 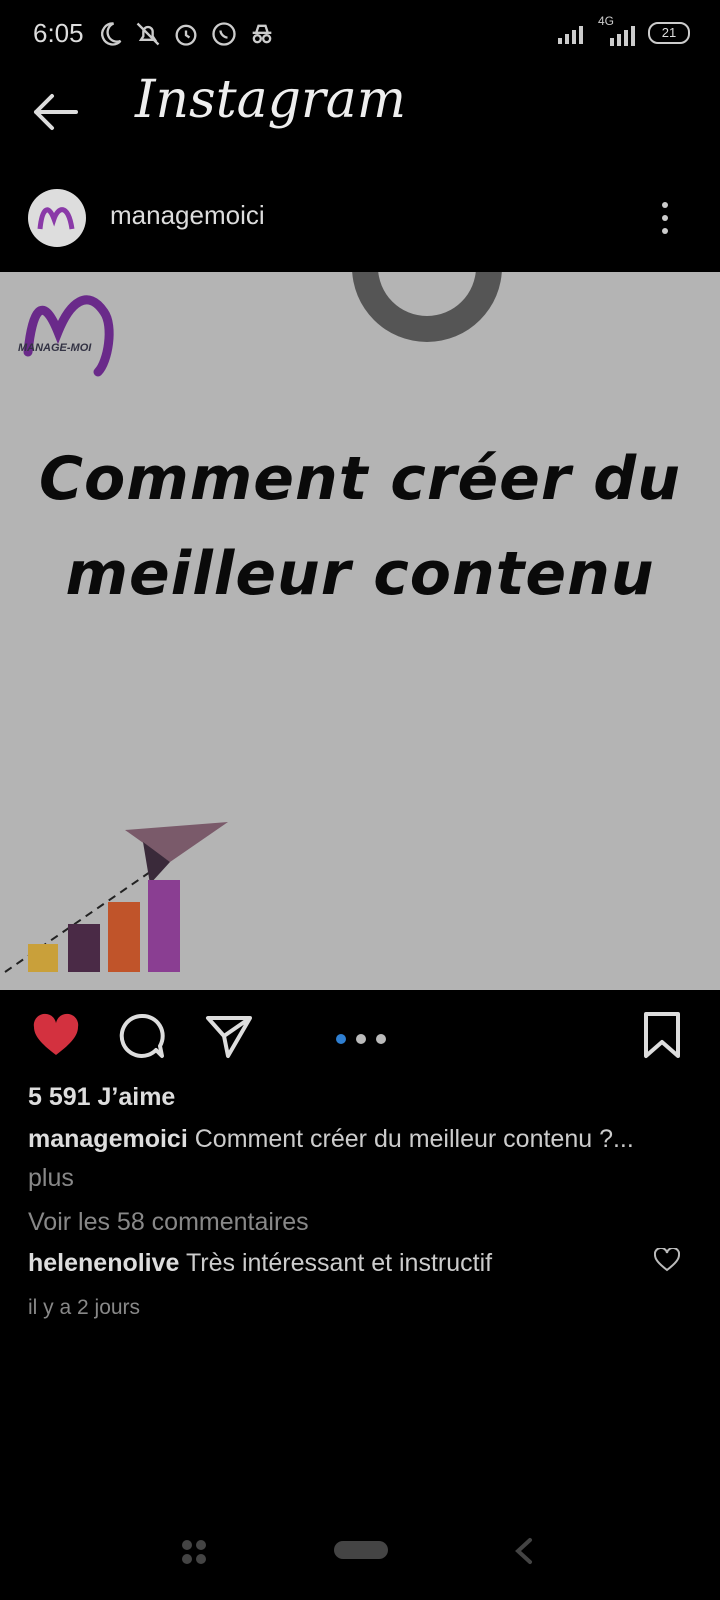 What do you see at coordinates (101, 1097) in the screenshot?
I see `likes-count: 5 591 J’aime` at bounding box center [101, 1097].